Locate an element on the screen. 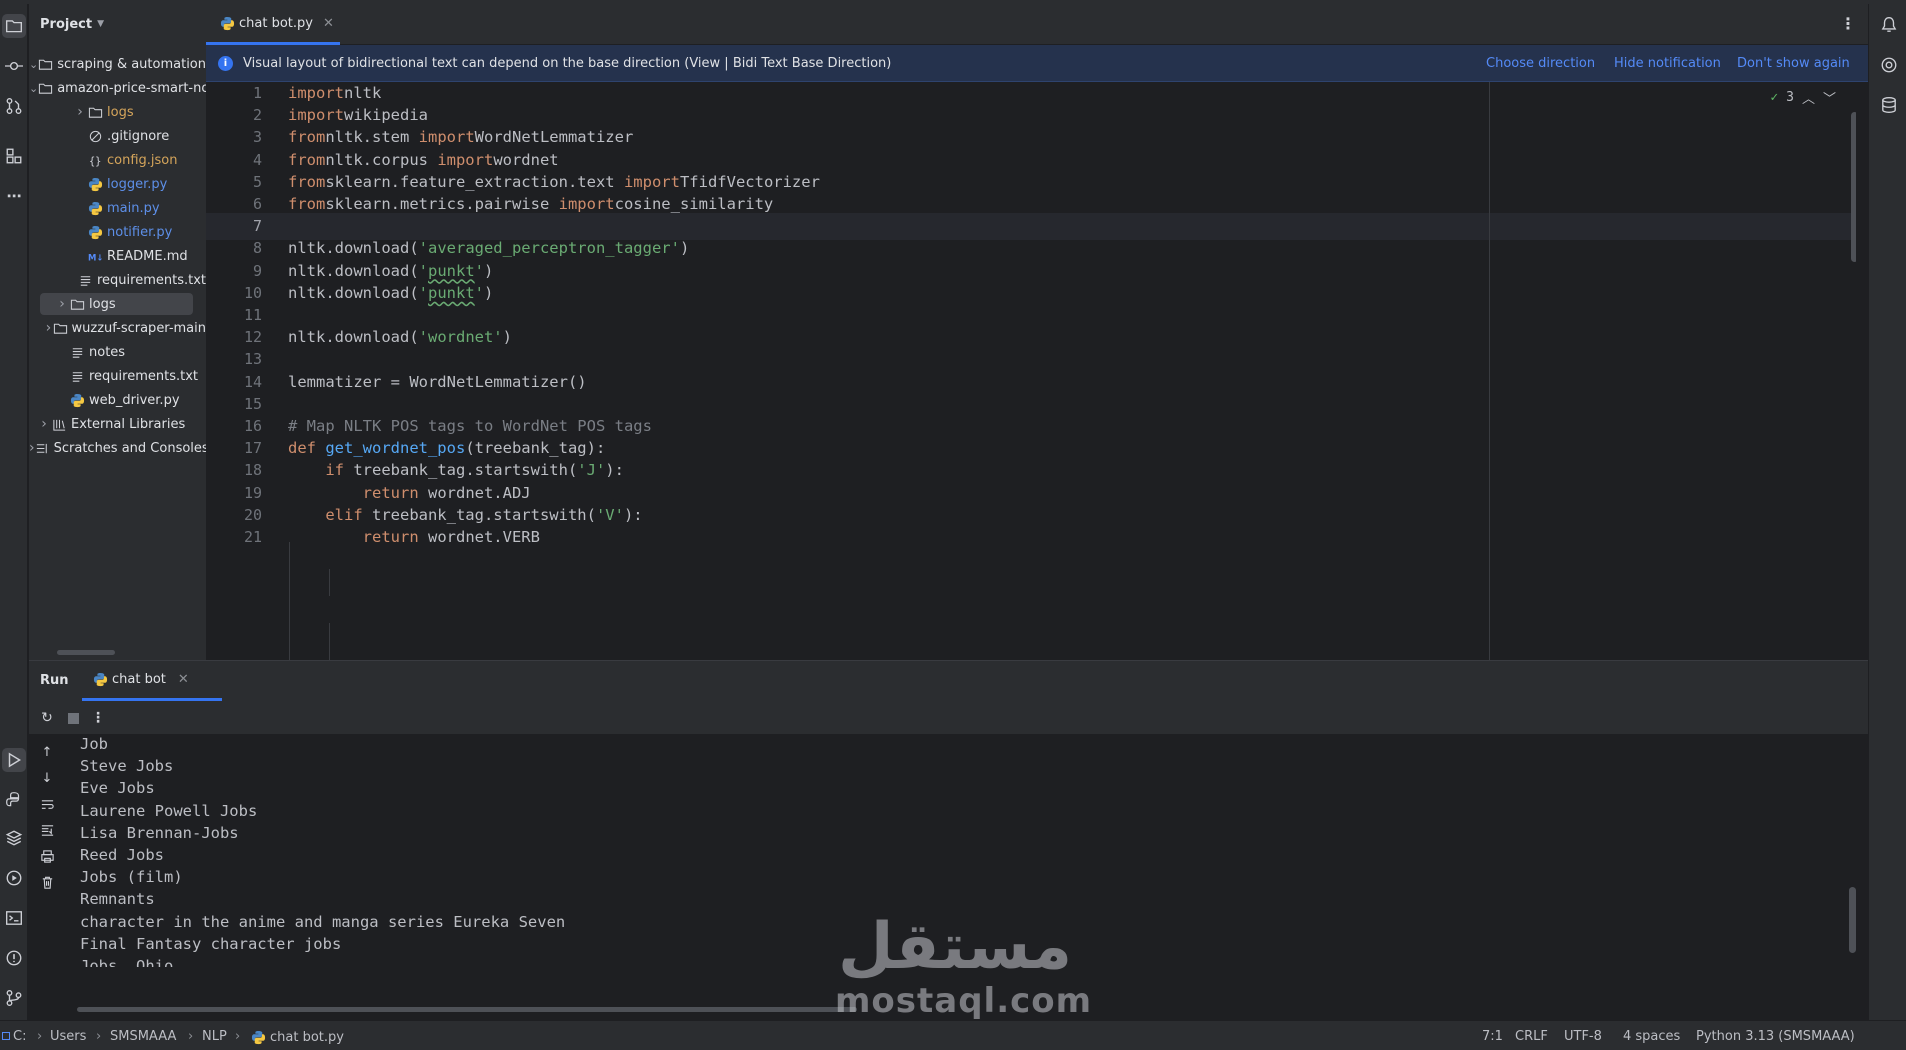 Image resolution: width=1906 pixels, height=1050 pixels. line-number-gutter: 1 2 3 4 5 6 7 8 9 10 11 12 13 14 15 16 17 18 19 20 21 is located at coordinates (234, 371).